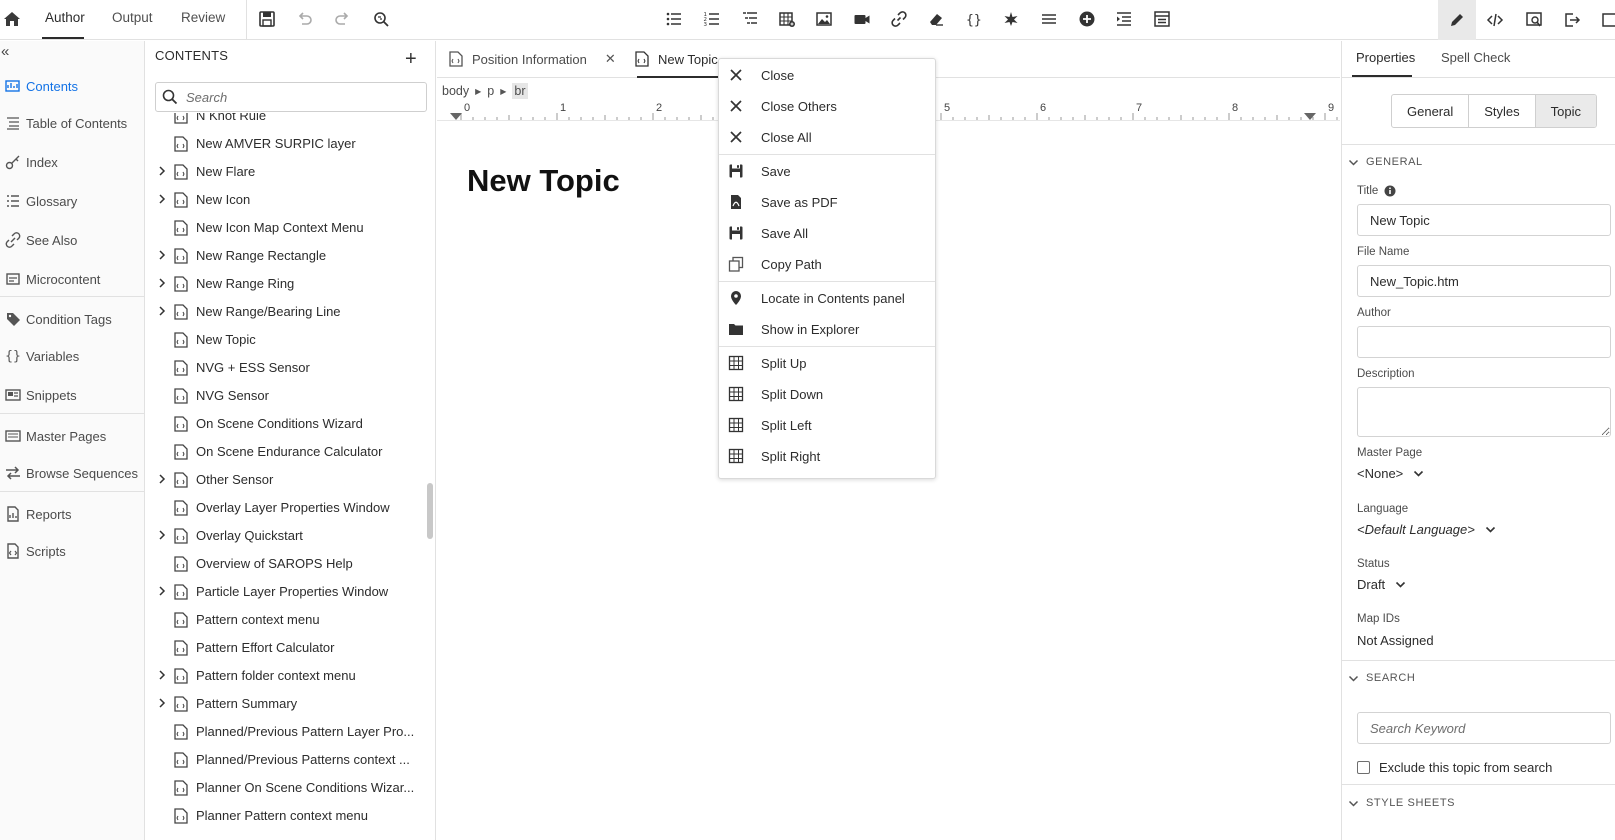  I want to click on bulleted-list-icon, so click(674, 19).